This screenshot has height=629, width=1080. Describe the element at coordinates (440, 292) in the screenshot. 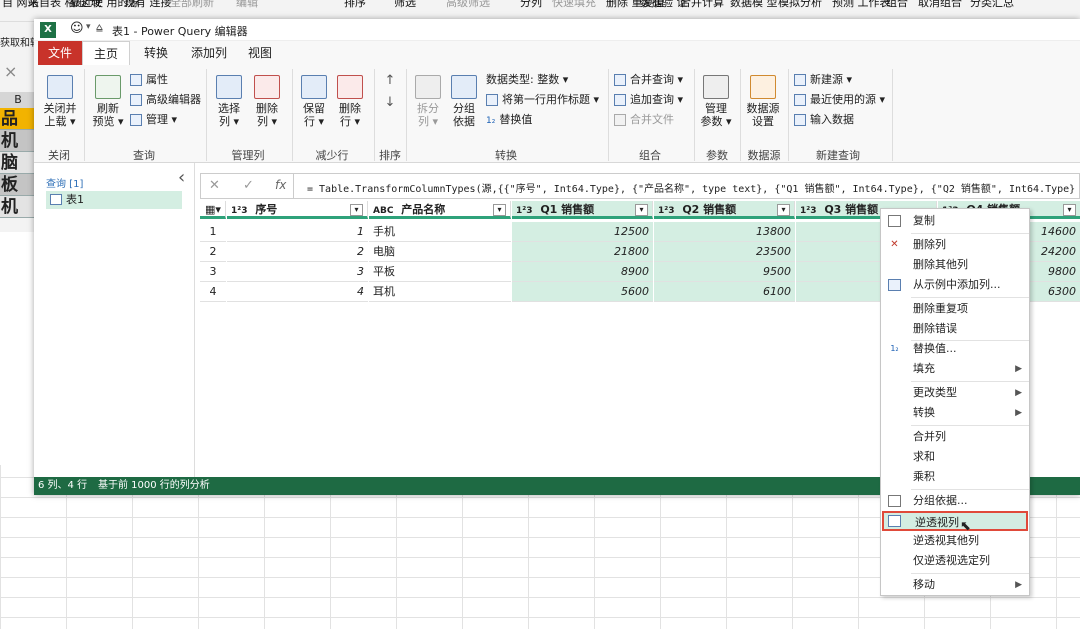

I see `cell: 耳机` at that location.